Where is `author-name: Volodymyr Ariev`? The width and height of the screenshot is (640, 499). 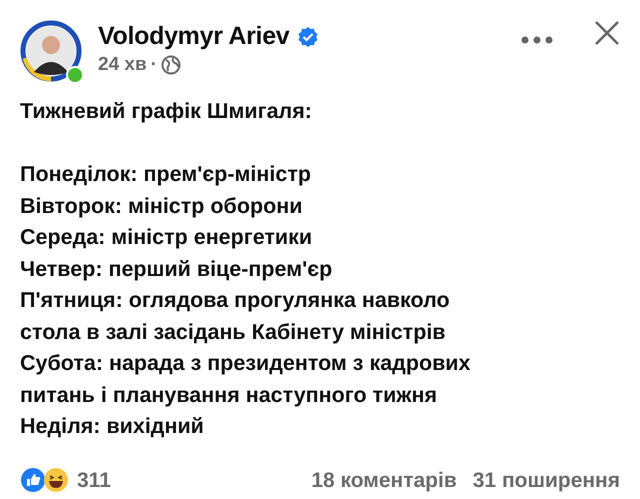
author-name: Volodymyr Ariev is located at coordinates (194, 36).